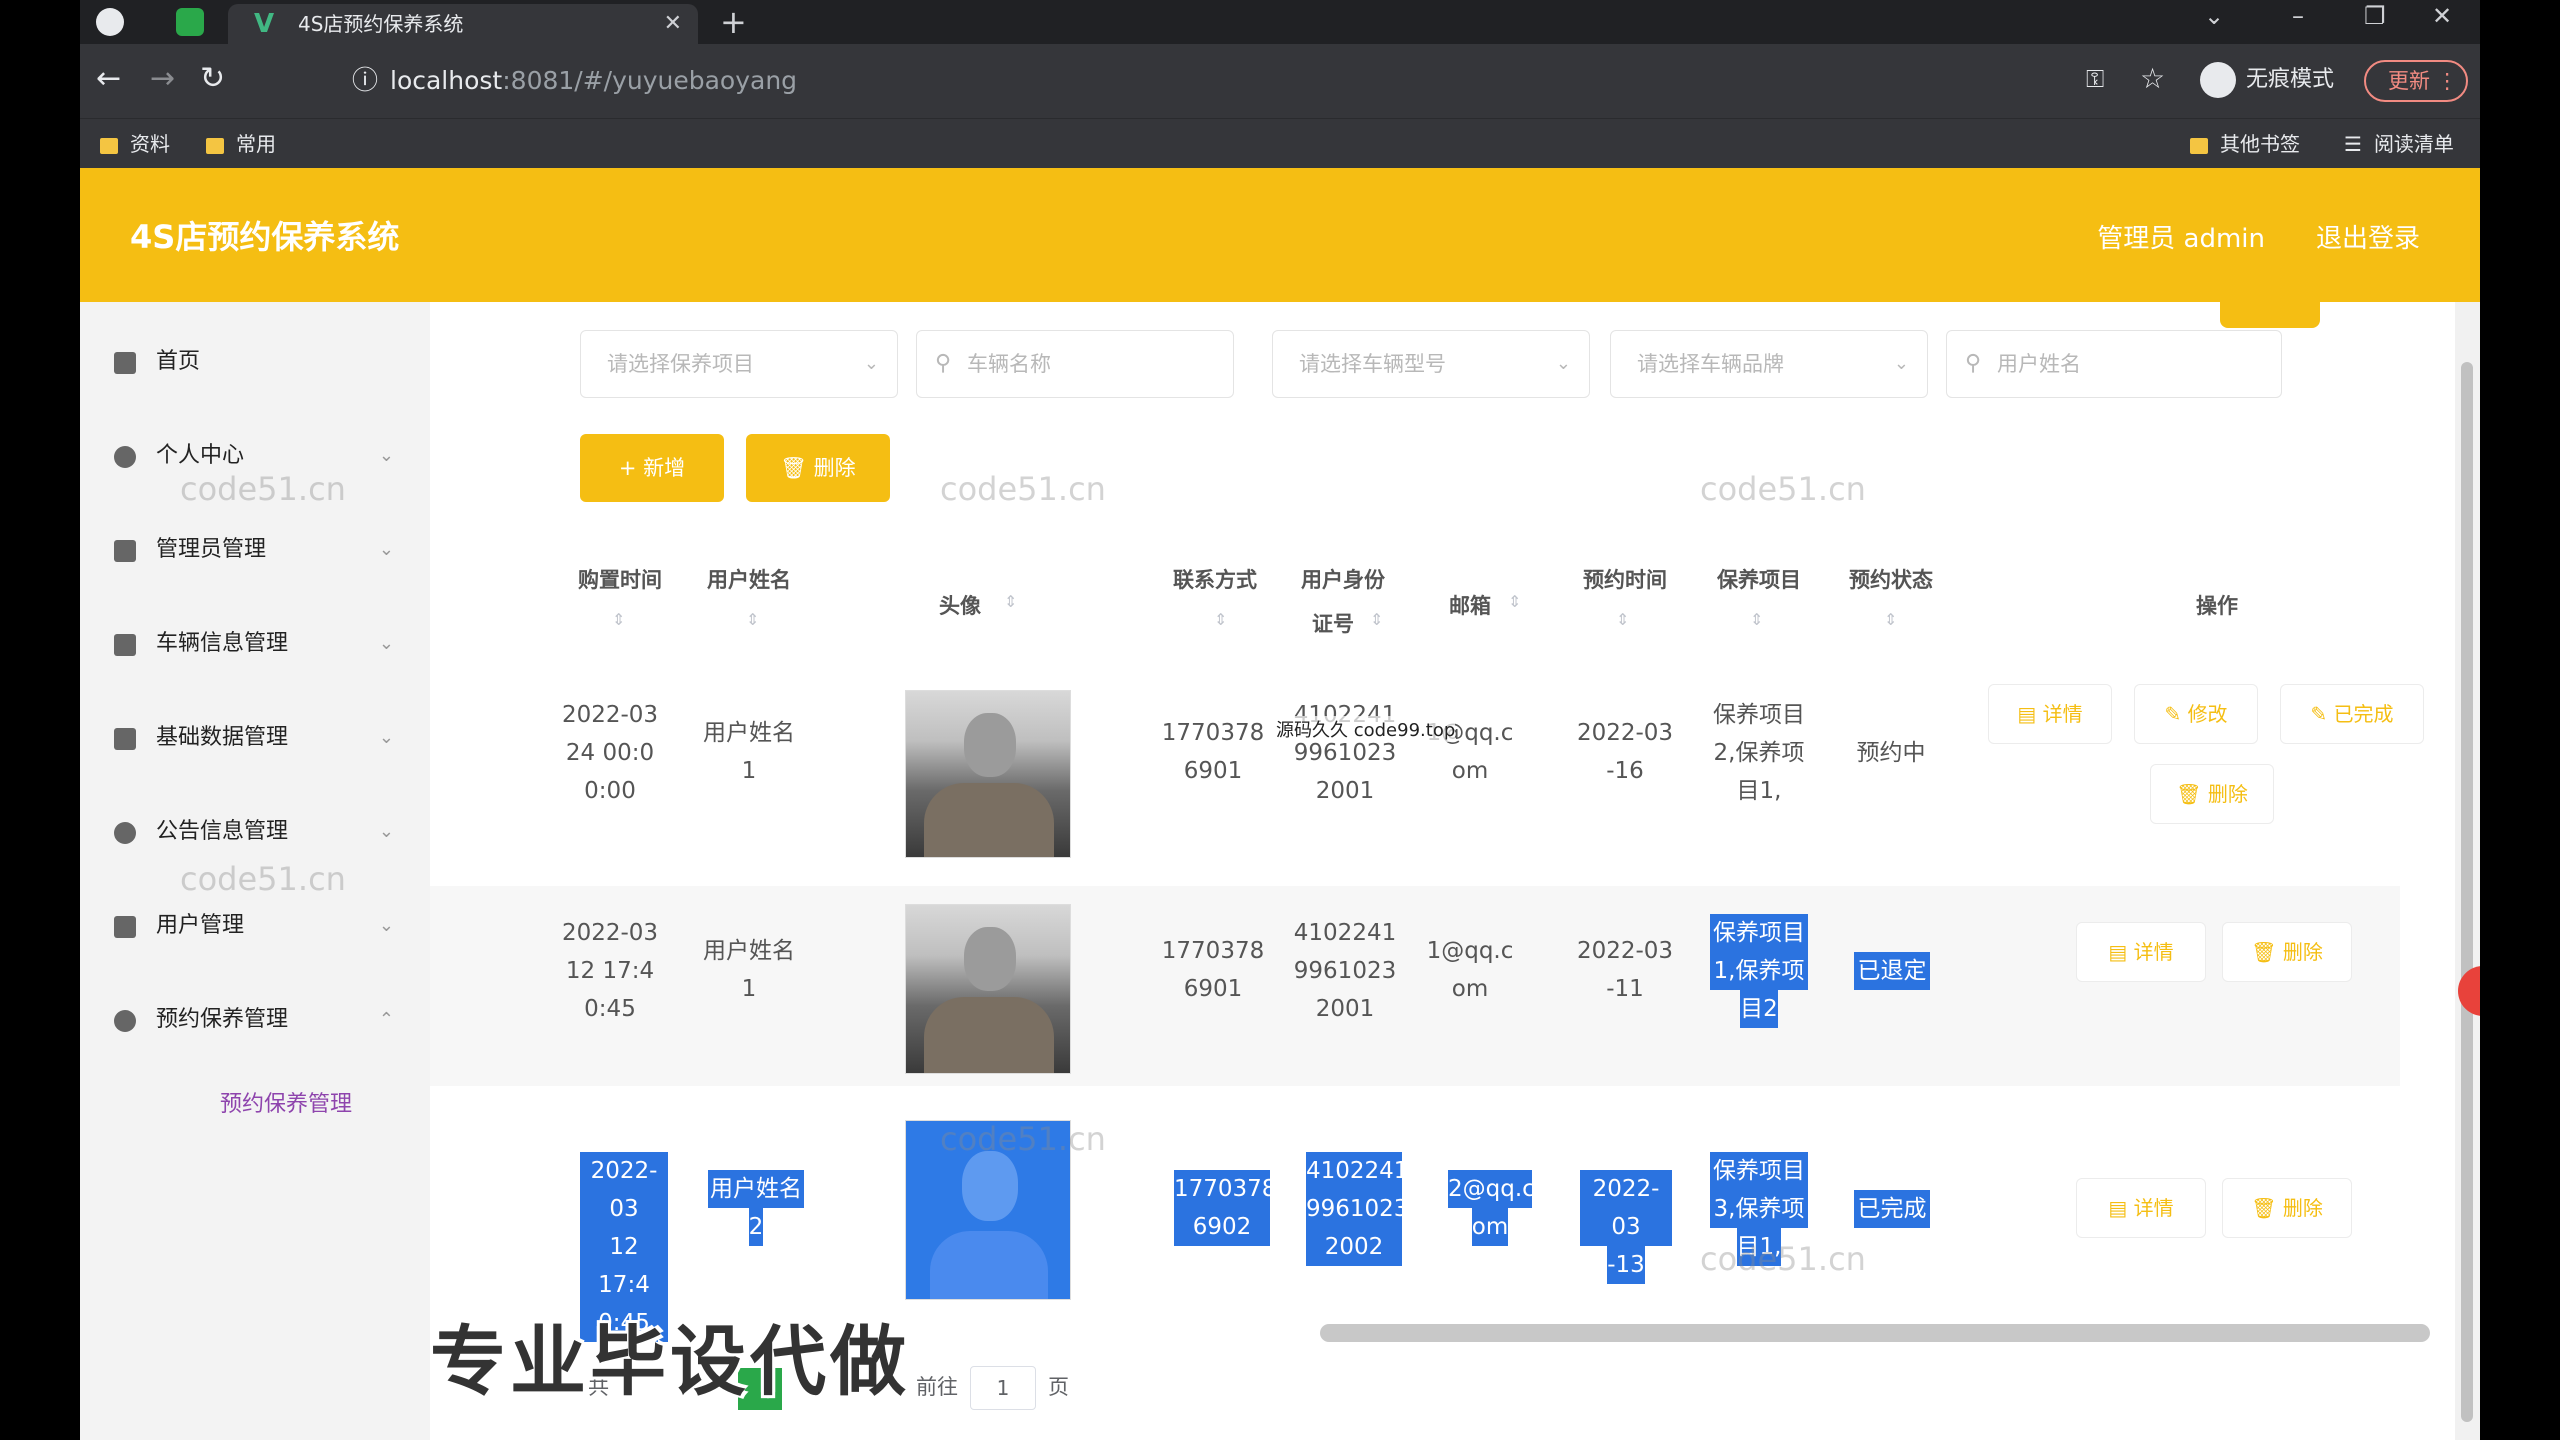 Image resolution: width=2560 pixels, height=1440 pixels. Describe the element at coordinates (610, 753) in the screenshot. I see `cell-line: 24 00:0` at that location.